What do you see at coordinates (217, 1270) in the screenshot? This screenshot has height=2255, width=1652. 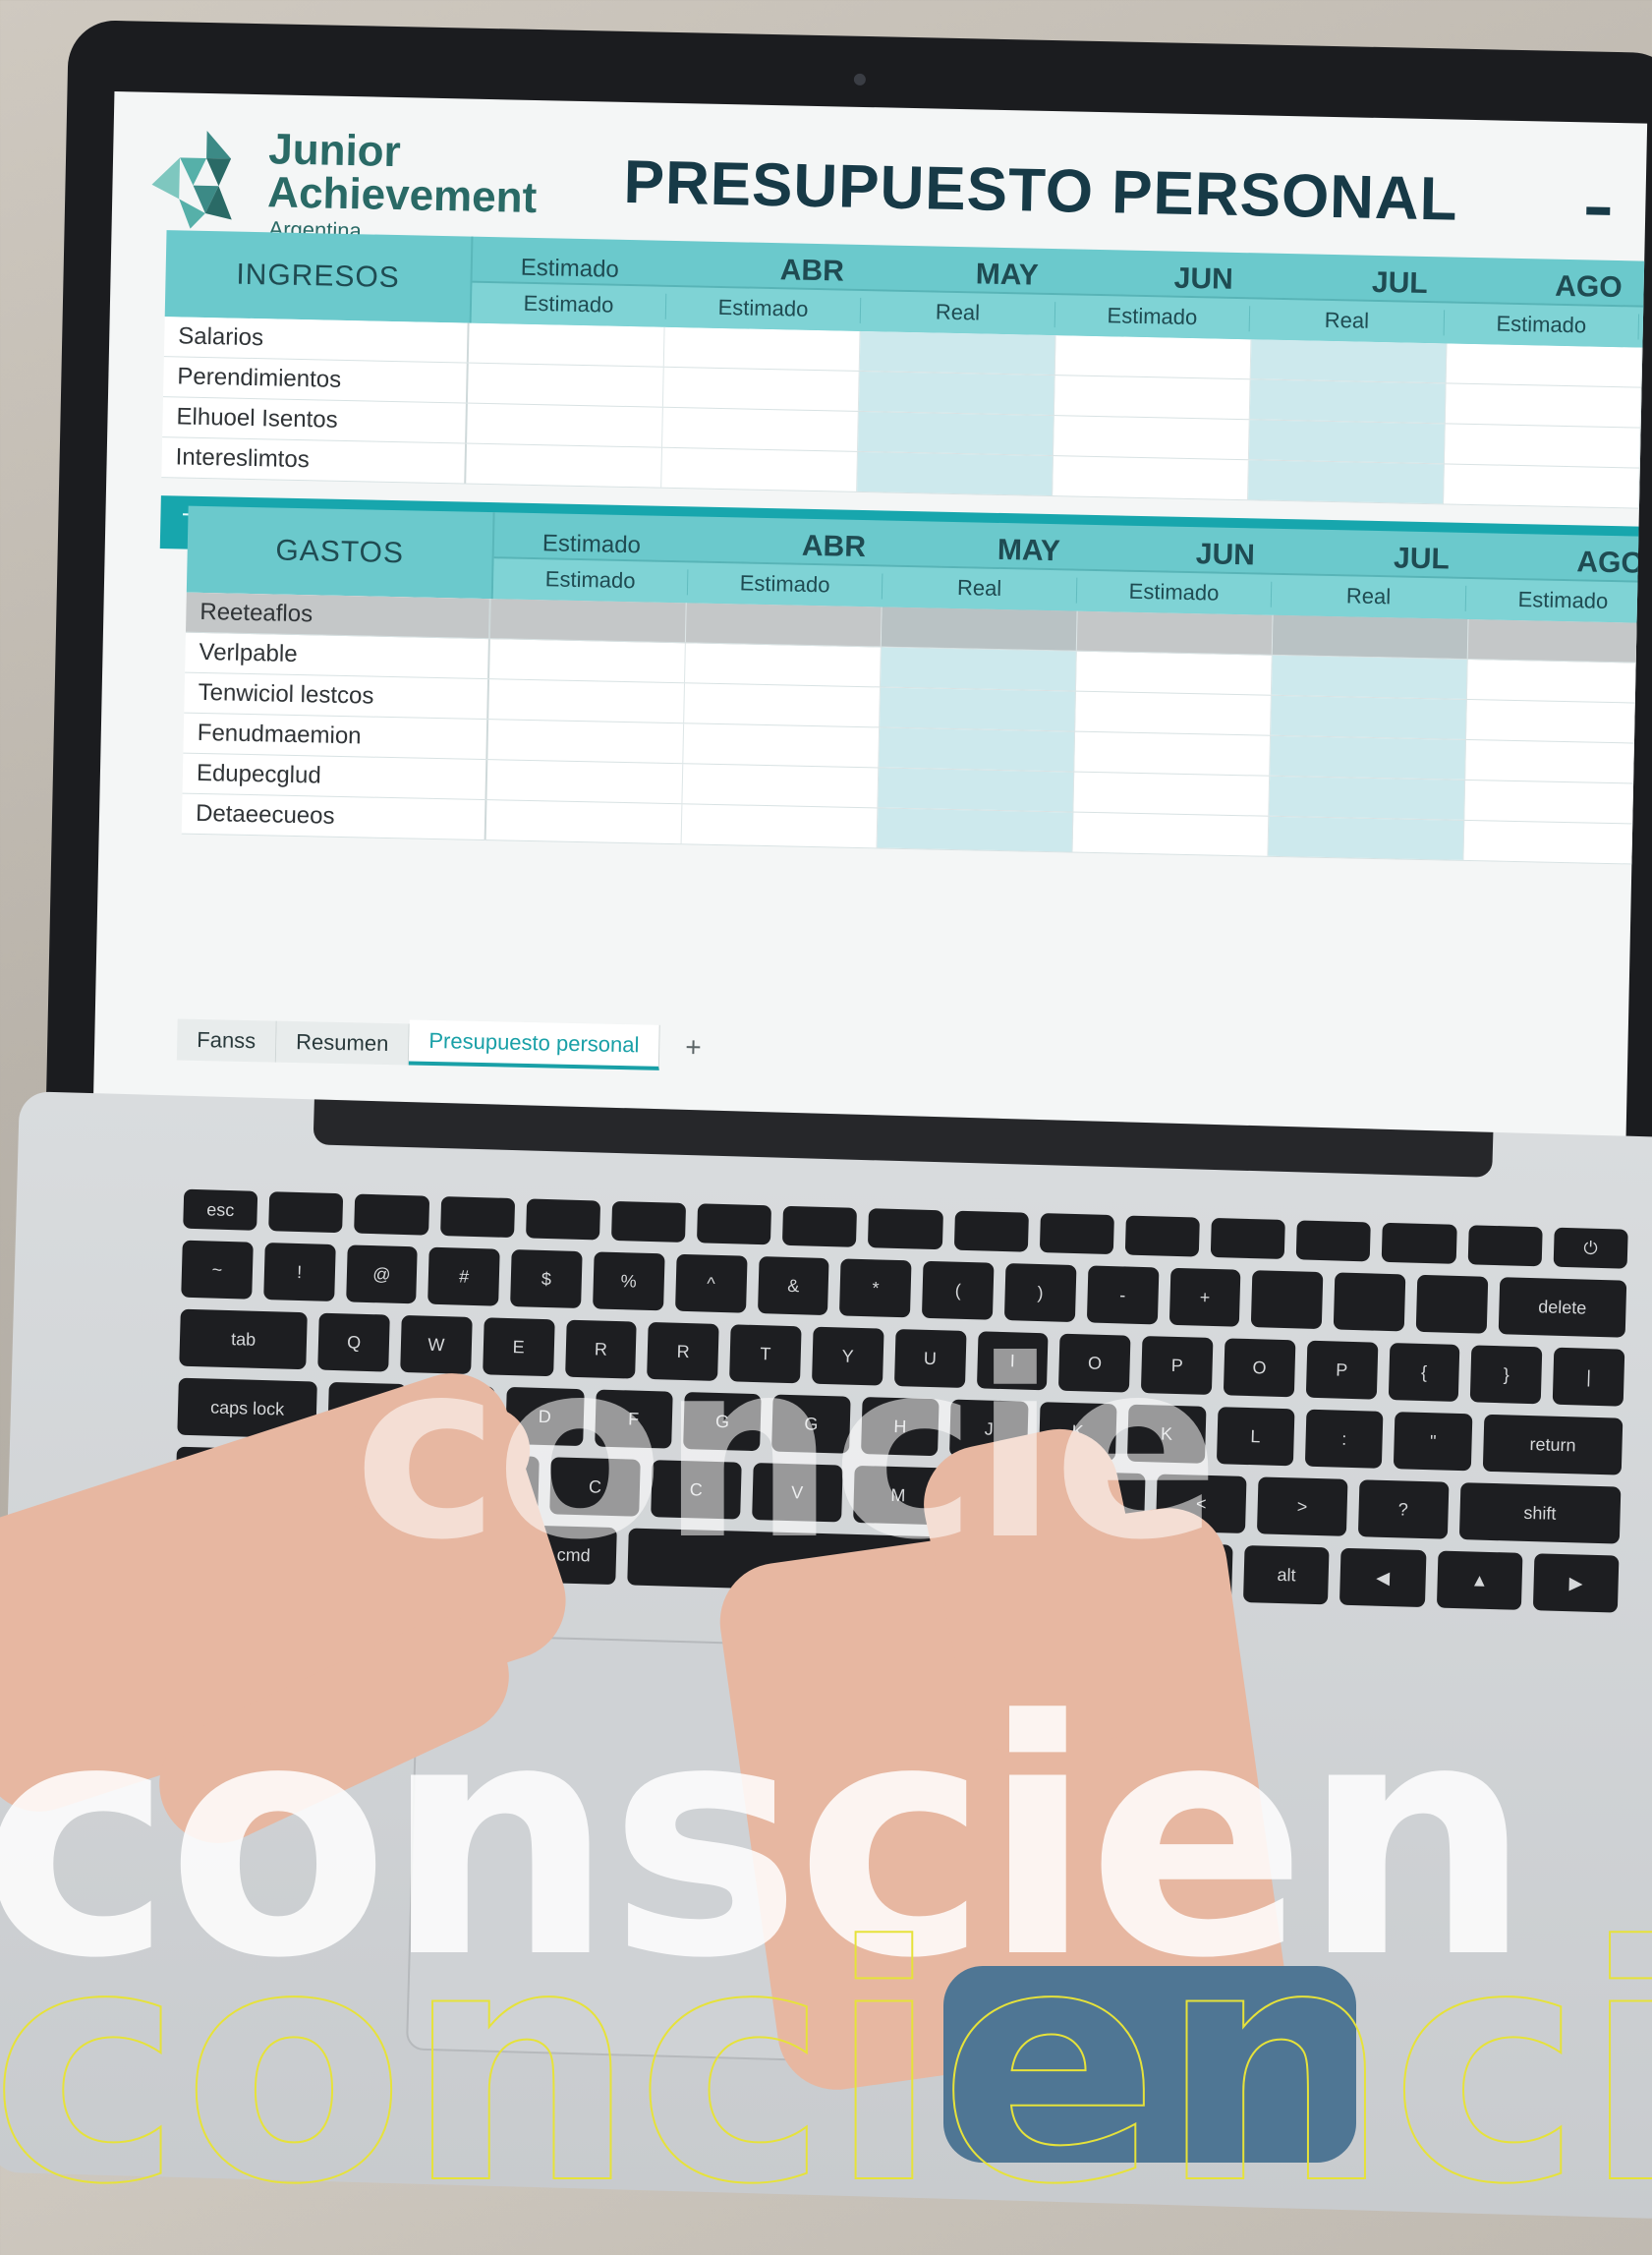 I see `keyboard-key: ~` at bounding box center [217, 1270].